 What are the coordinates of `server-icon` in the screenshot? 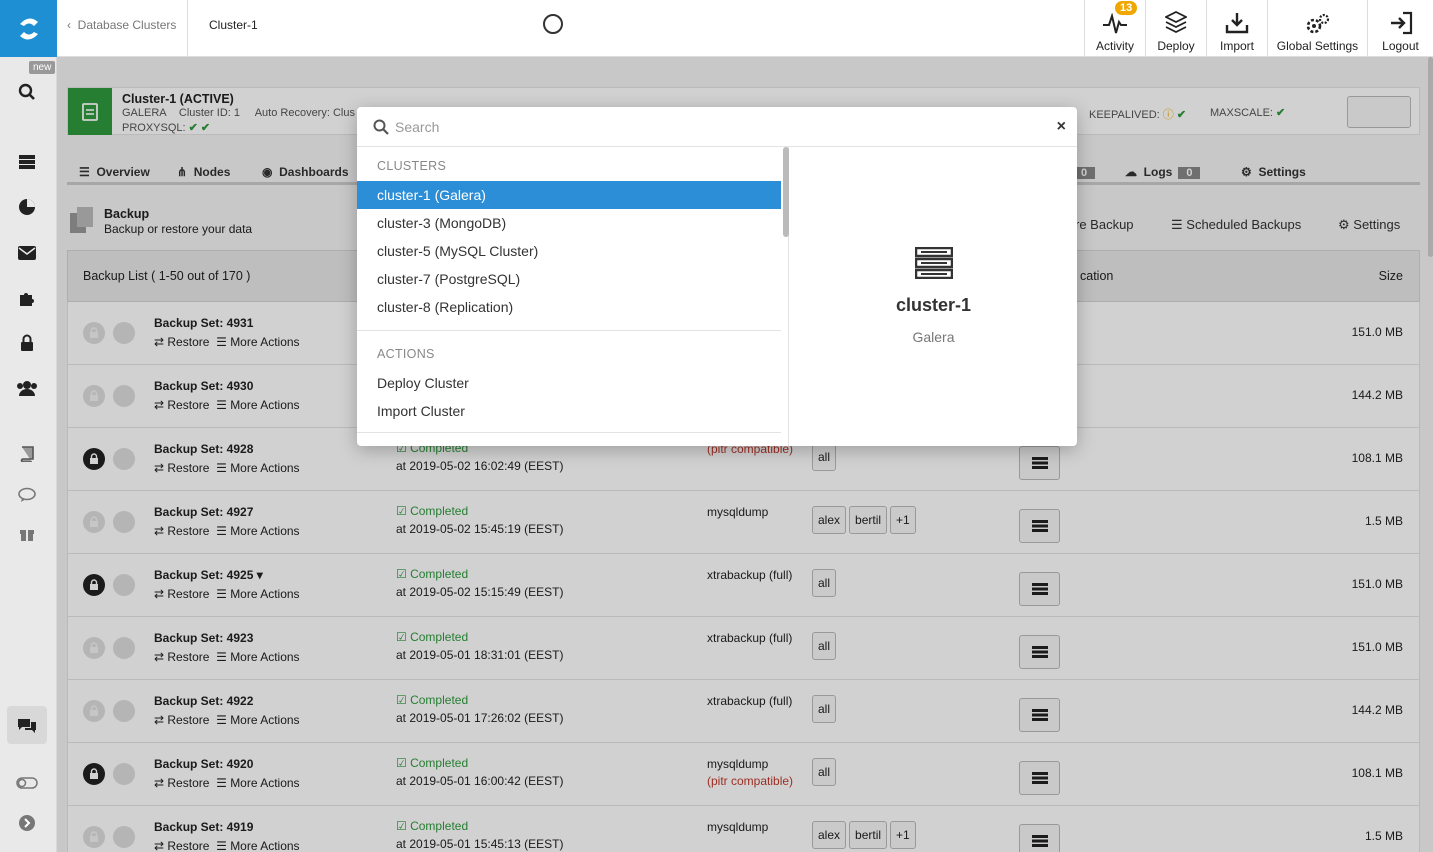 It's located at (934, 263).